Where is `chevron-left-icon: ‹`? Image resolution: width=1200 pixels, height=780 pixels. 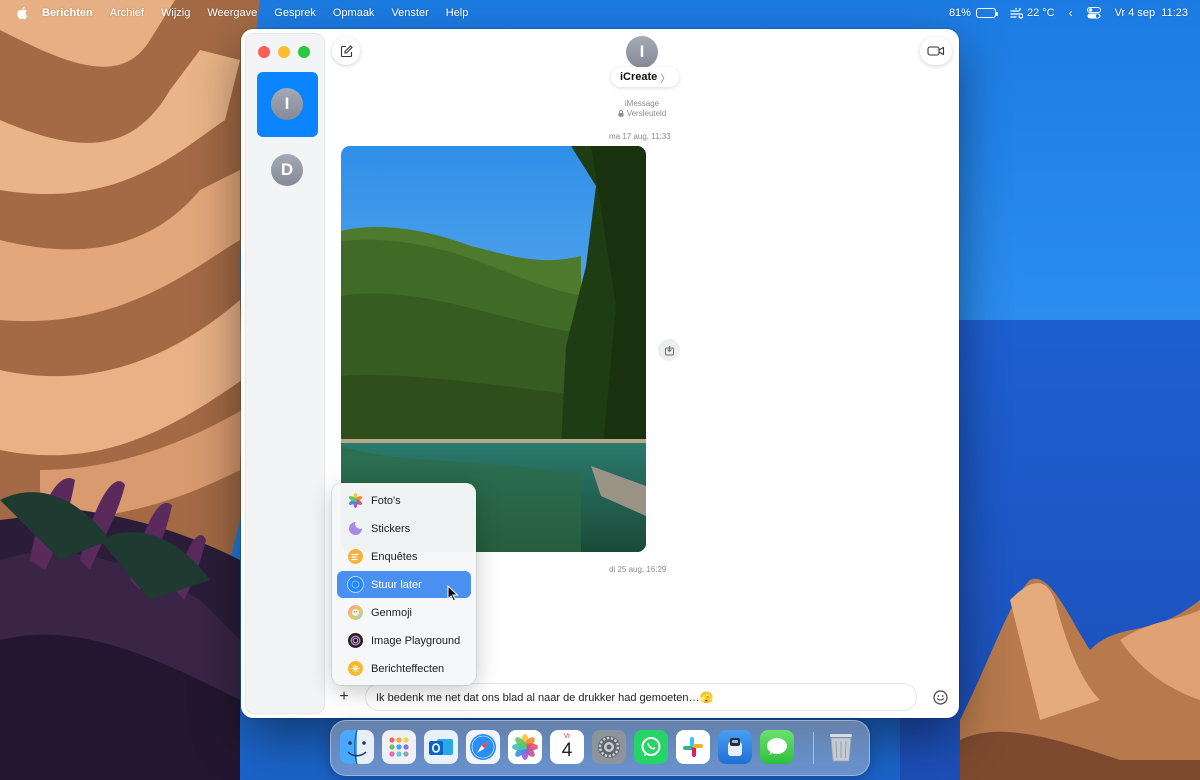
chevron-left-icon: ‹ is located at coordinates (1071, 13).